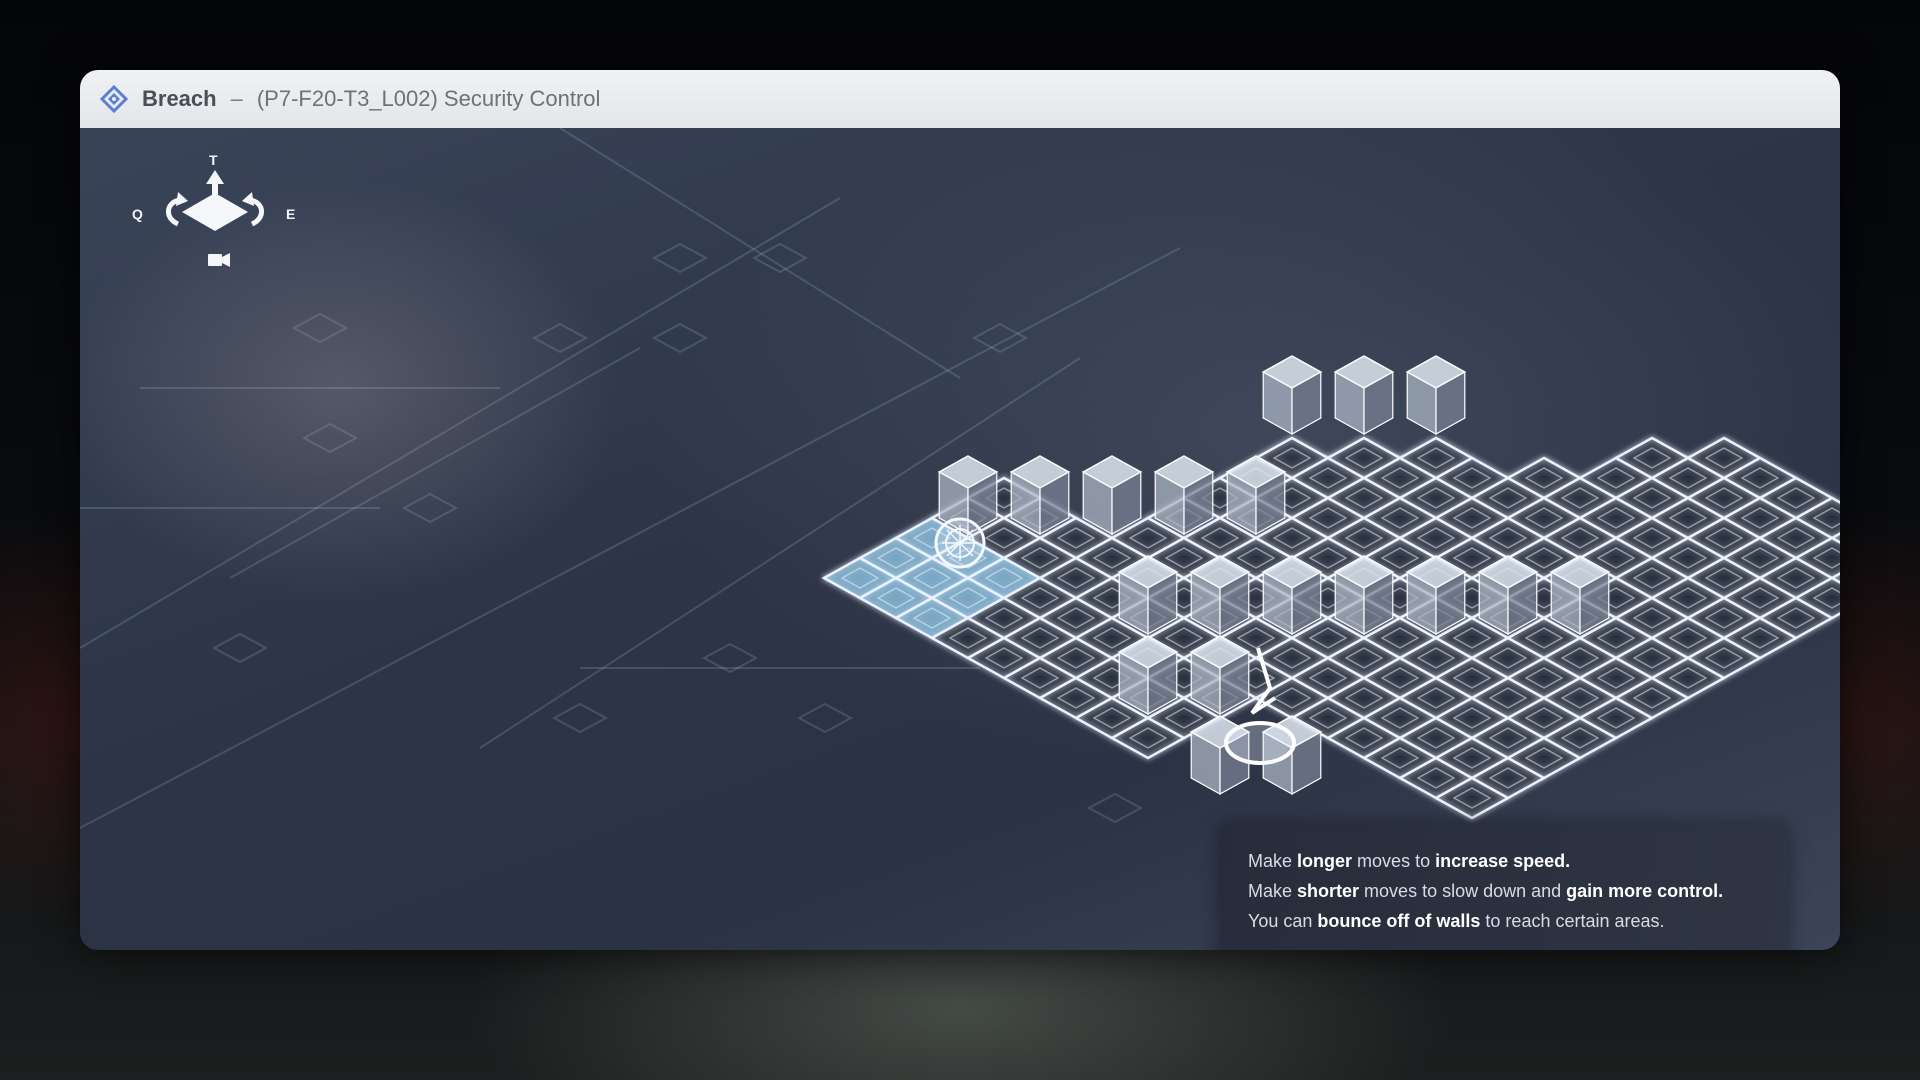 Image resolution: width=1920 pixels, height=1080 pixels. Describe the element at coordinates (114, 99) in the screenshot. I see `diamond-gear-icon` at that location.